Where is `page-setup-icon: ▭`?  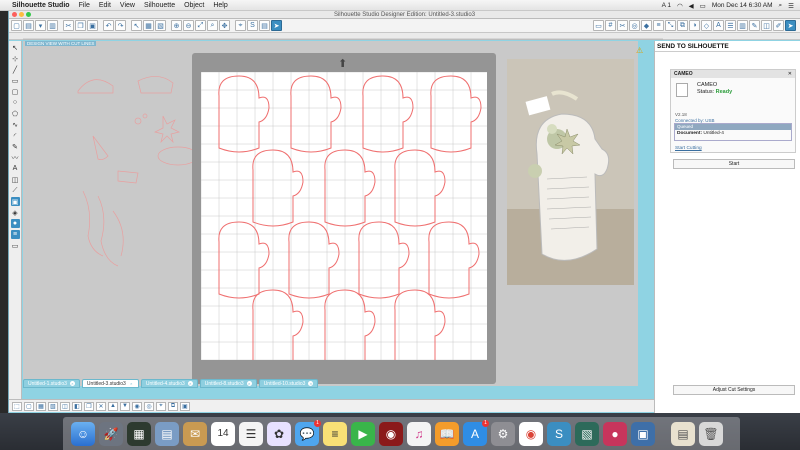
page-setup-icon: ▭ is located at coordinates (598, 25).